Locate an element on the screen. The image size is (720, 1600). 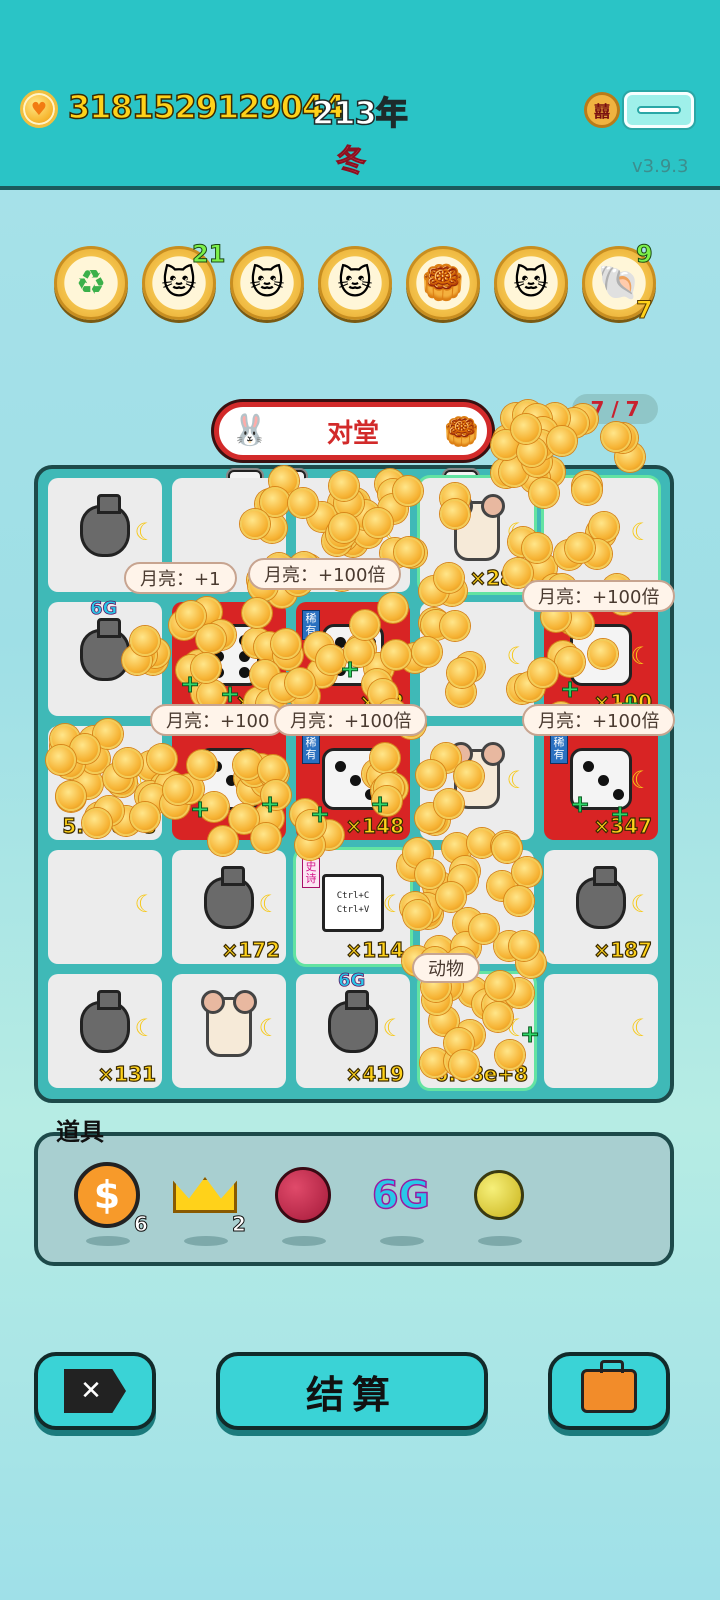
board-cell: Ctrl+C Ctrl+V ☾ 史诗 ×114 is located at coordinates (353, 907).